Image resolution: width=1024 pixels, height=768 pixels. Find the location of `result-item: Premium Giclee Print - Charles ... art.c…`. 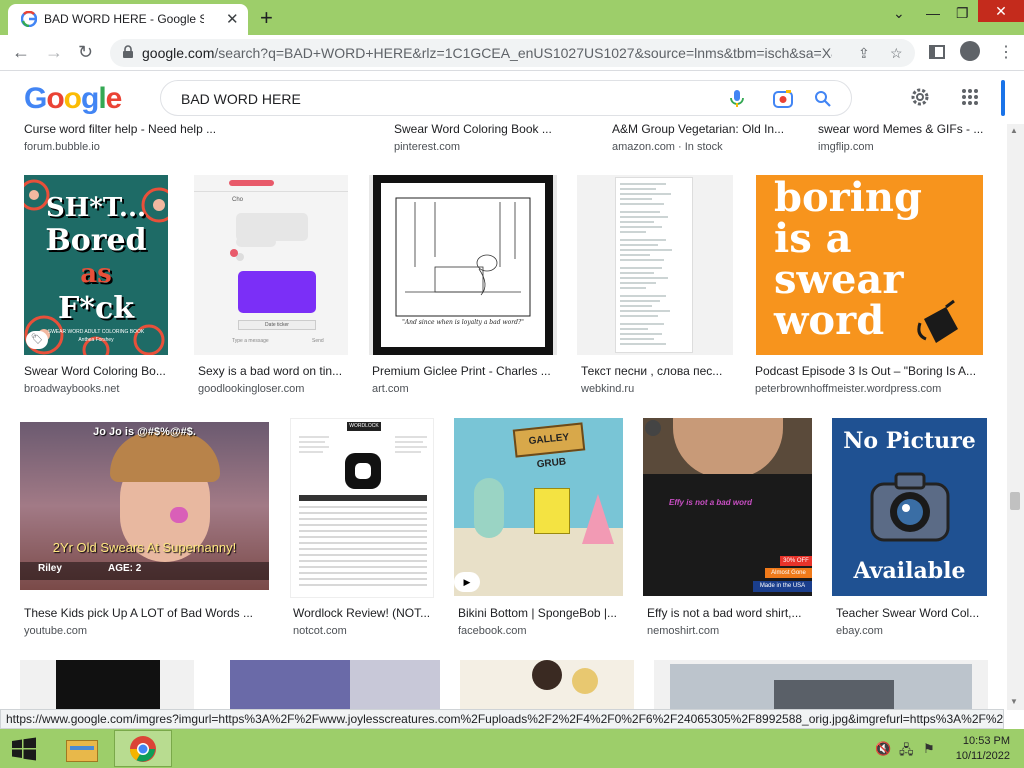

result-item: Premium Giclee Print - Charles ... art.c… is located at coordinates (464, 379).